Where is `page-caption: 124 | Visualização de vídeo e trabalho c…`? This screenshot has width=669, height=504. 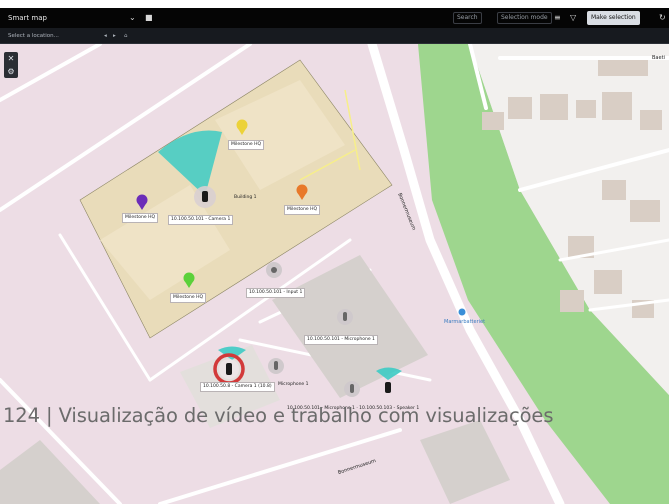 page-caption: 124 | Visualização de vídeo e trabalho c… is located at coordinates (278, 415).